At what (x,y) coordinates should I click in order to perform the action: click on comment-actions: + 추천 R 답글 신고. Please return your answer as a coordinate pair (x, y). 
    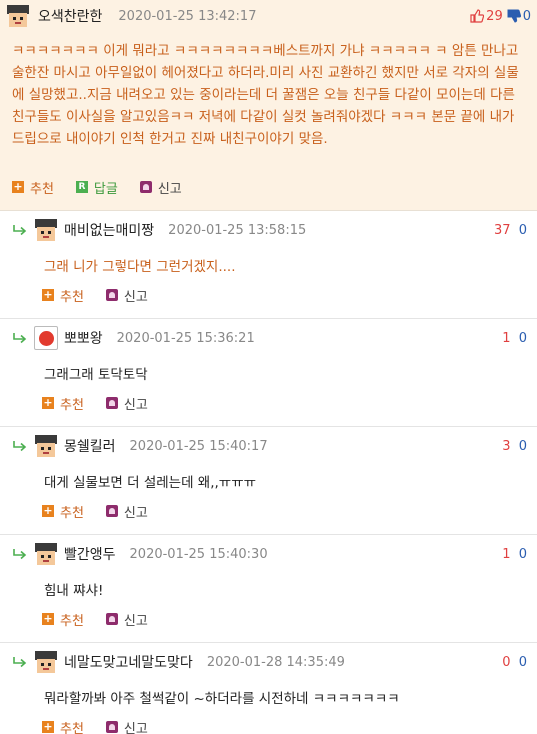
    Looking at the image, I should click on (268, 187).